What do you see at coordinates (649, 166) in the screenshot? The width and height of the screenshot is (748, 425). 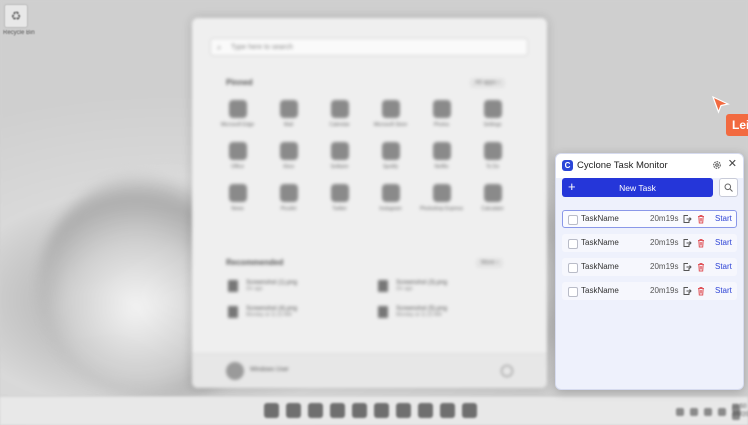 I see `panel-header: C Cyclone Task Monitor ✕` at bounding box center [649, 166].